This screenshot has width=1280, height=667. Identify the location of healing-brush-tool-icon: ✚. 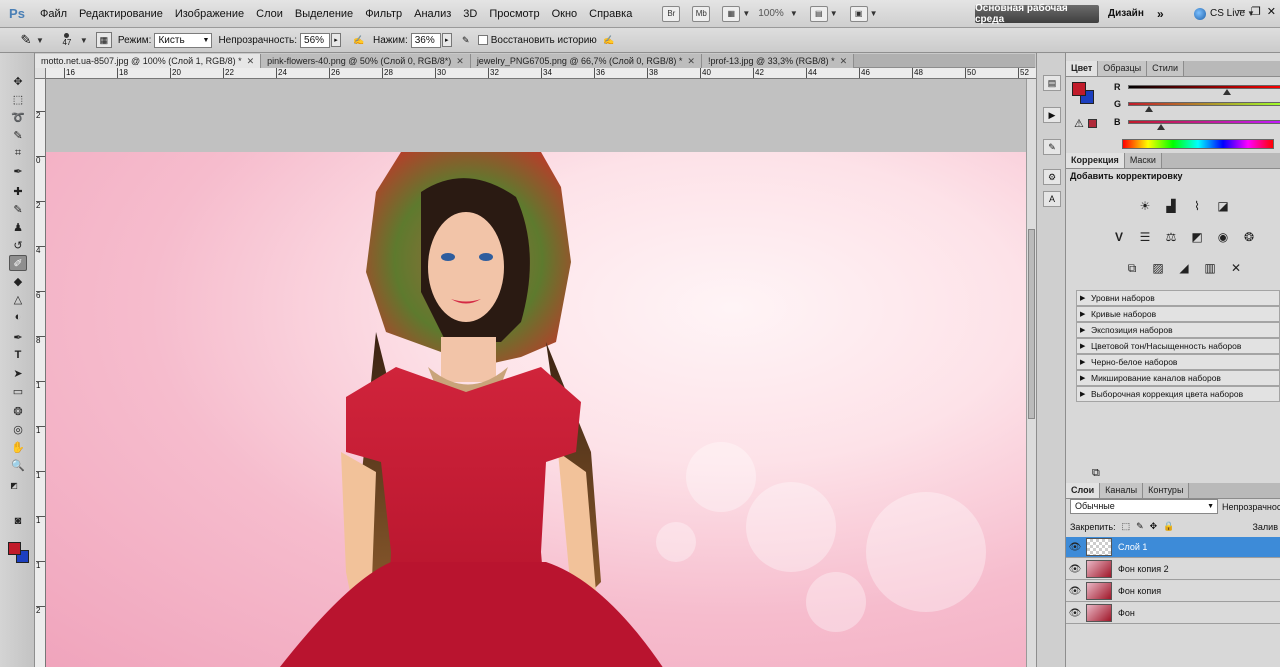
(18, 191).